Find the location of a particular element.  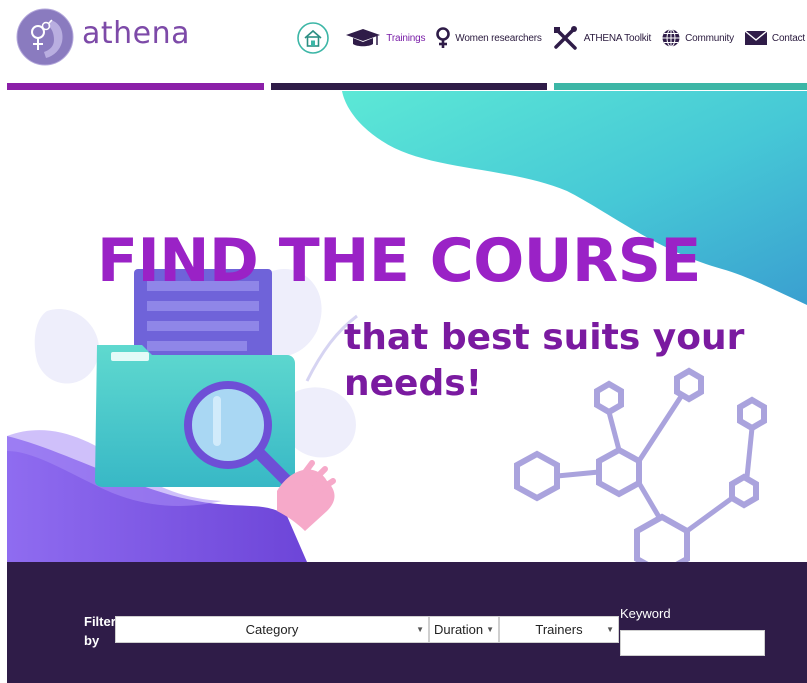

hero-subheadline: that best suits your needs! is located at coordinates (544, 360).